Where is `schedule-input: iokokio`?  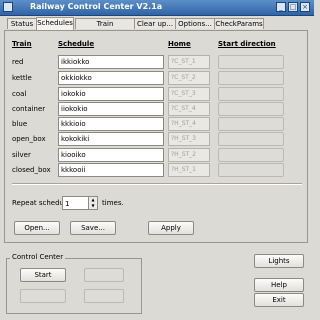
schedule-input: iokokio is located at coordinates (111, 94).